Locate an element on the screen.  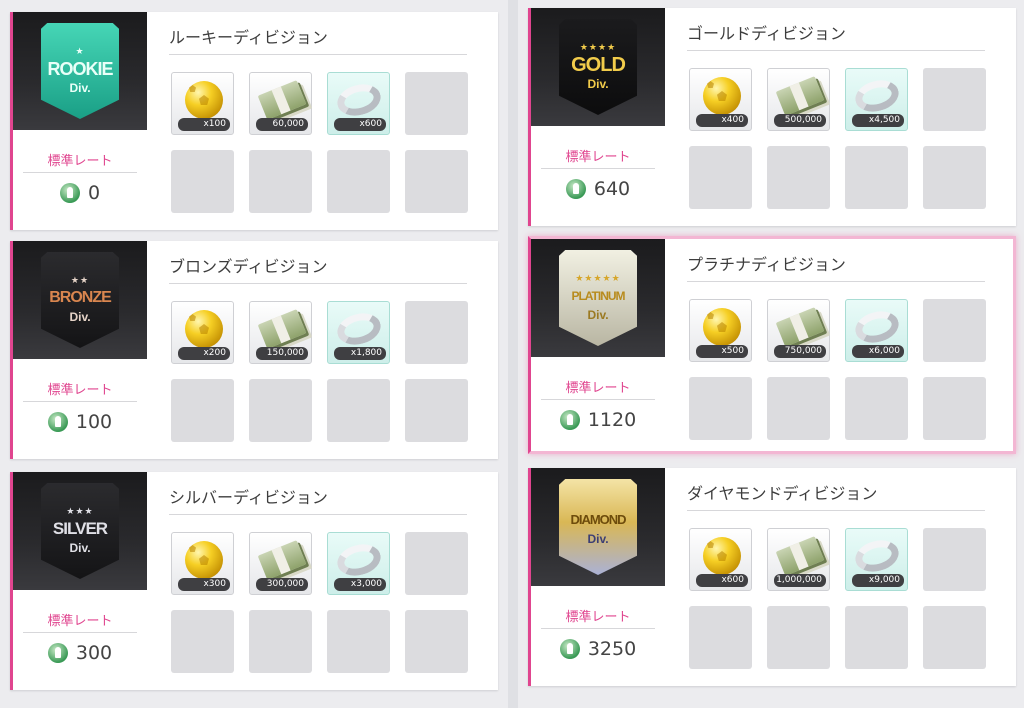
reward-slot-coins: x600 is located at coordinates (720, 559).